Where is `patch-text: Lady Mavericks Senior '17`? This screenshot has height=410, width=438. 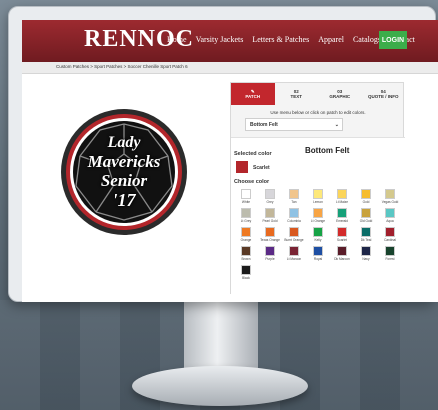
patch-text: Lady Mavericks Senior '17 is located at coordinates (124, 172).